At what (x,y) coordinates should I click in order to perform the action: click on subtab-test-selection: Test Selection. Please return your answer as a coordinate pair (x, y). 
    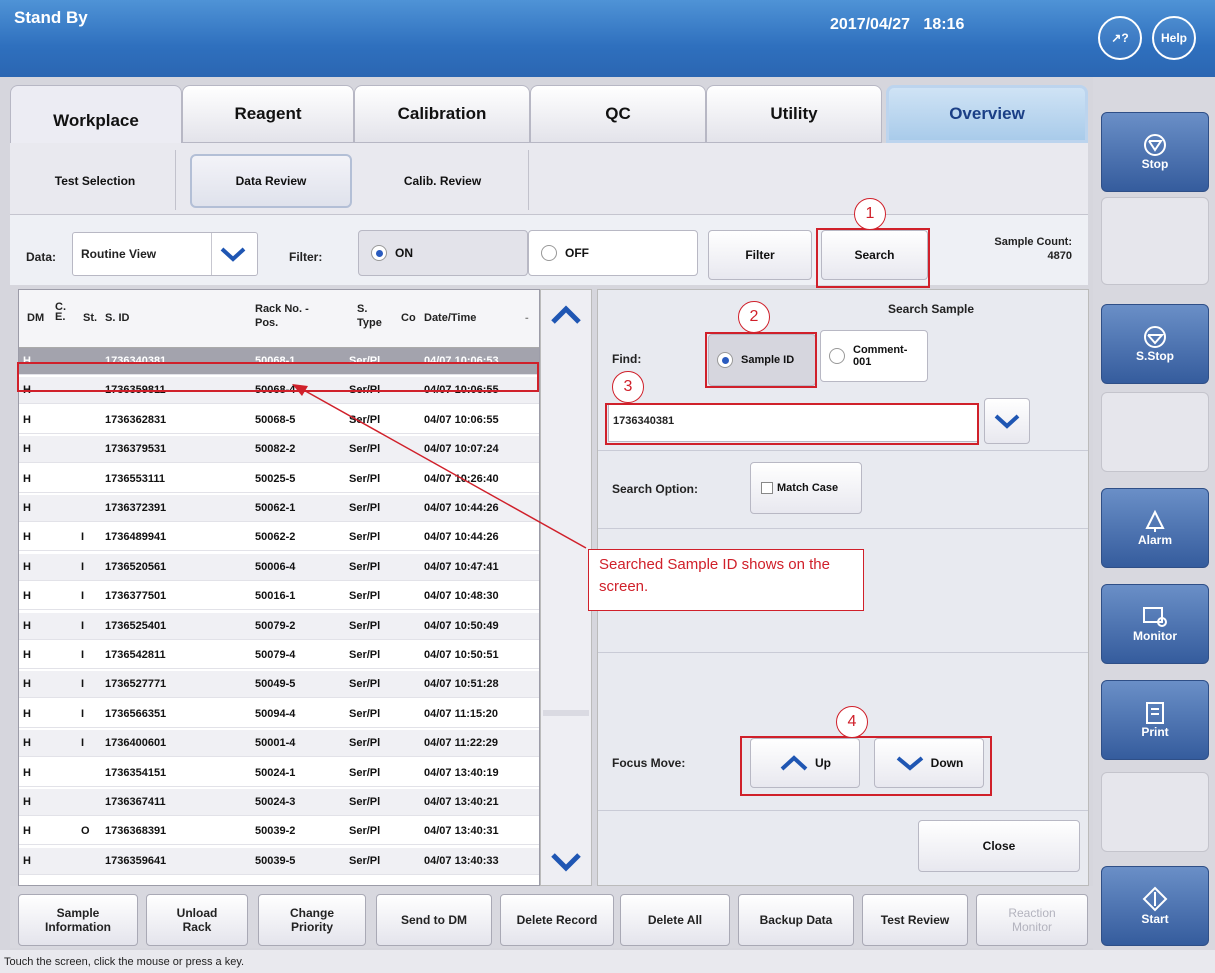
    Looking at the image, I should click on (95, 181).